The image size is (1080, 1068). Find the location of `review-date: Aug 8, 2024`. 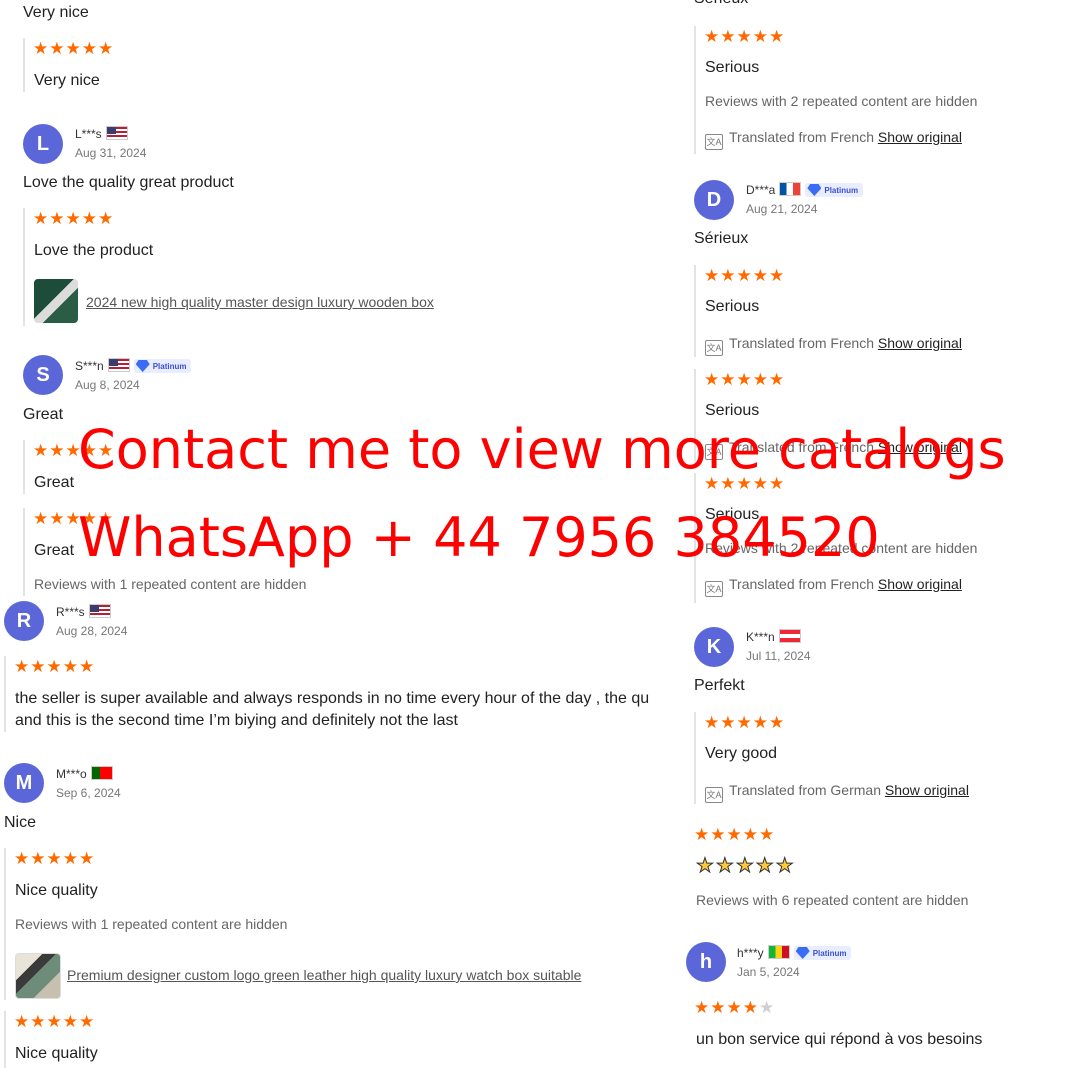

review-date: Aug 8, 2024 is located at coordinates (107, 385).